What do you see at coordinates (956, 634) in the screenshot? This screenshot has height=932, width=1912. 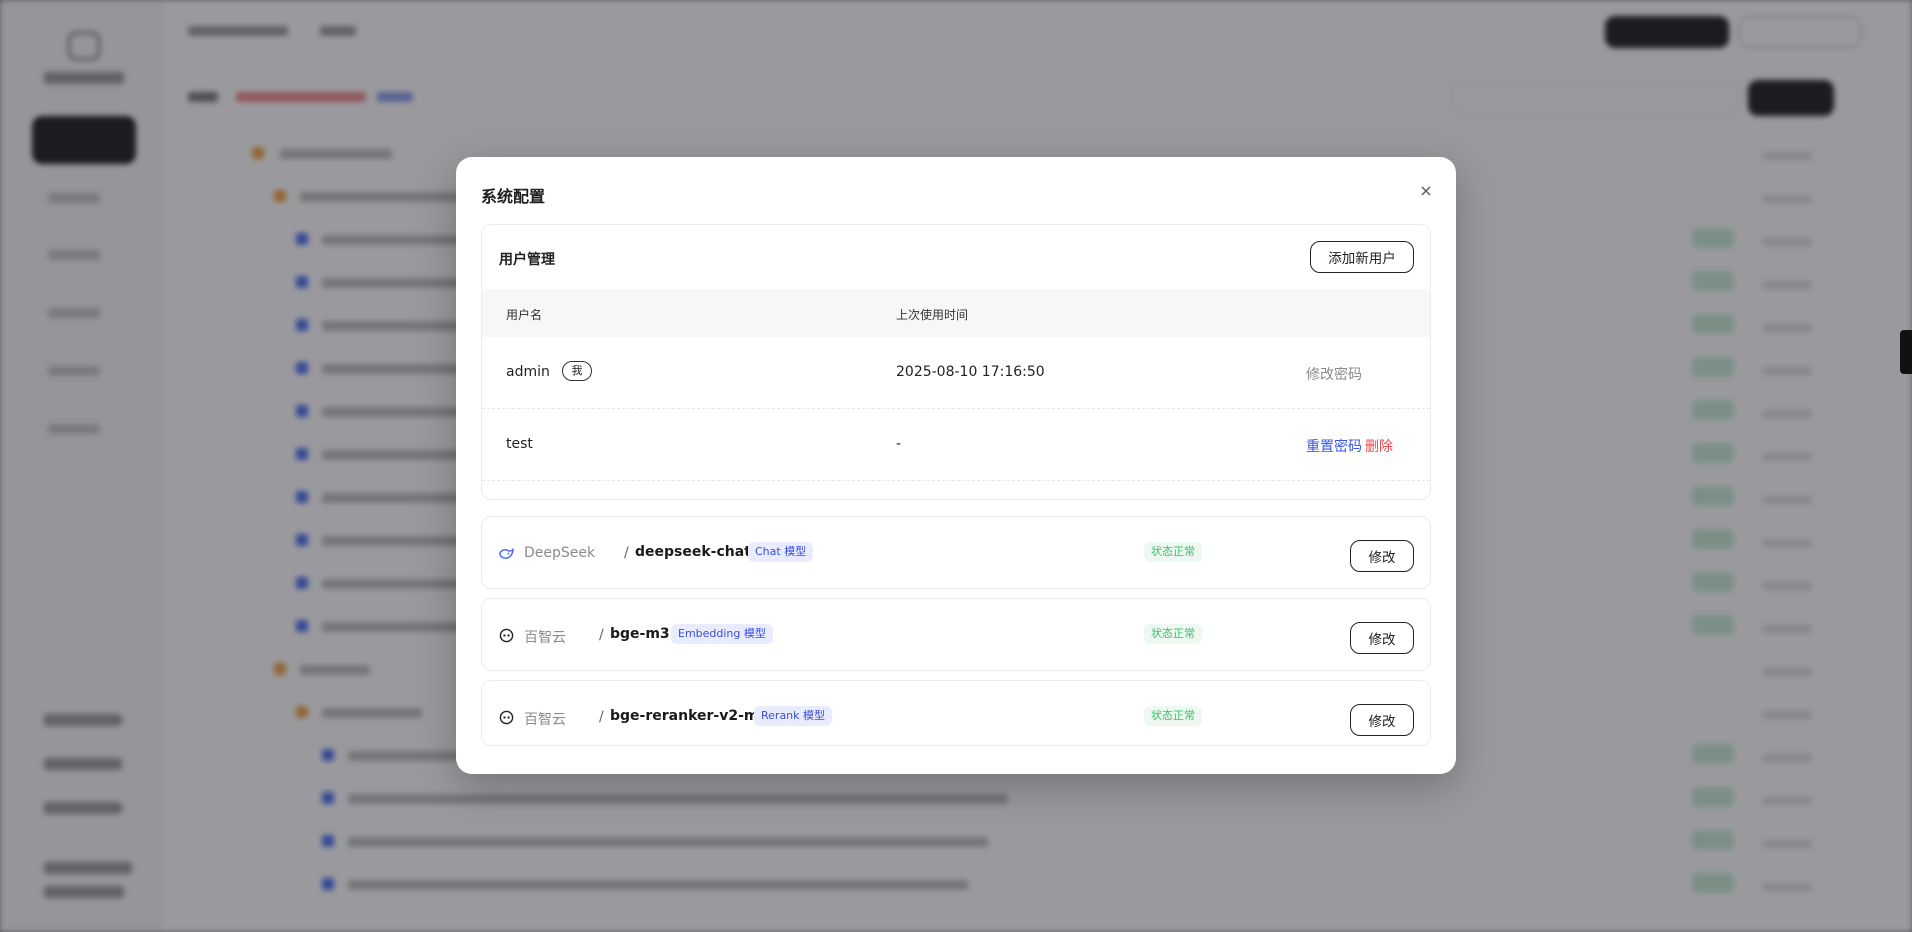 I see `model-card-embedding: 百智云 / bge-m3 Embedding 模型 状态正常 修改` at bounding box center [956, 634].